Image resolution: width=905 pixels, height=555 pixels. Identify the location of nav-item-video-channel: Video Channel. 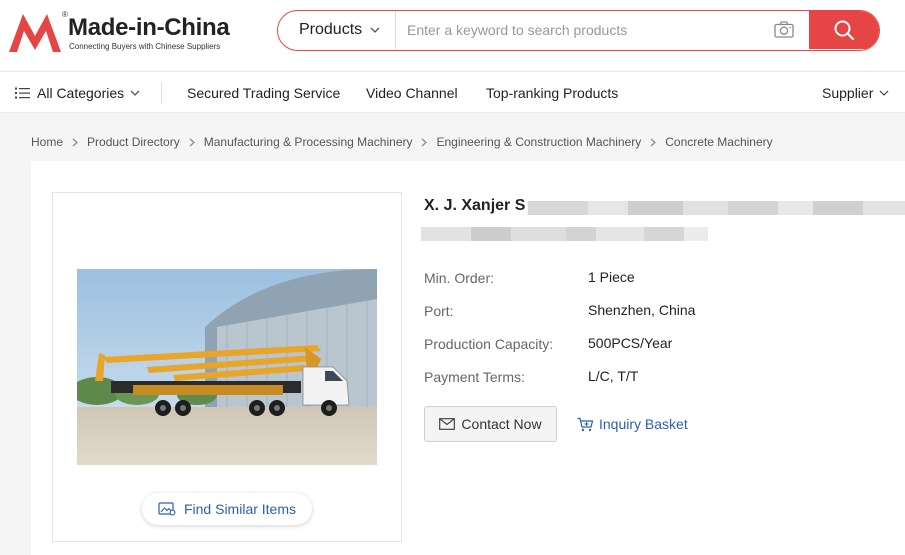
(412, 93).